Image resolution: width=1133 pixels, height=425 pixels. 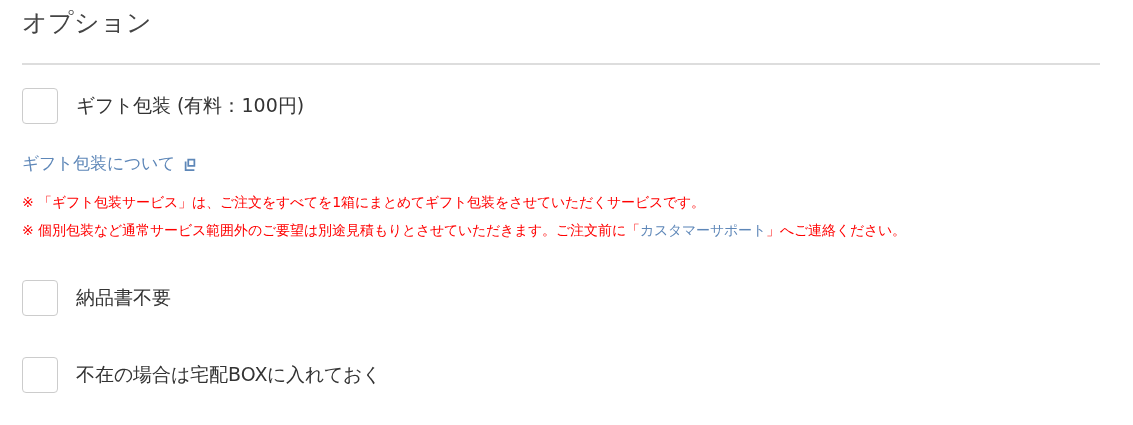 What do you see at coordinates (123, 297) in the screenshot?
I see `checkbox-label: 納品書不要` at bounding box center [123, 297].